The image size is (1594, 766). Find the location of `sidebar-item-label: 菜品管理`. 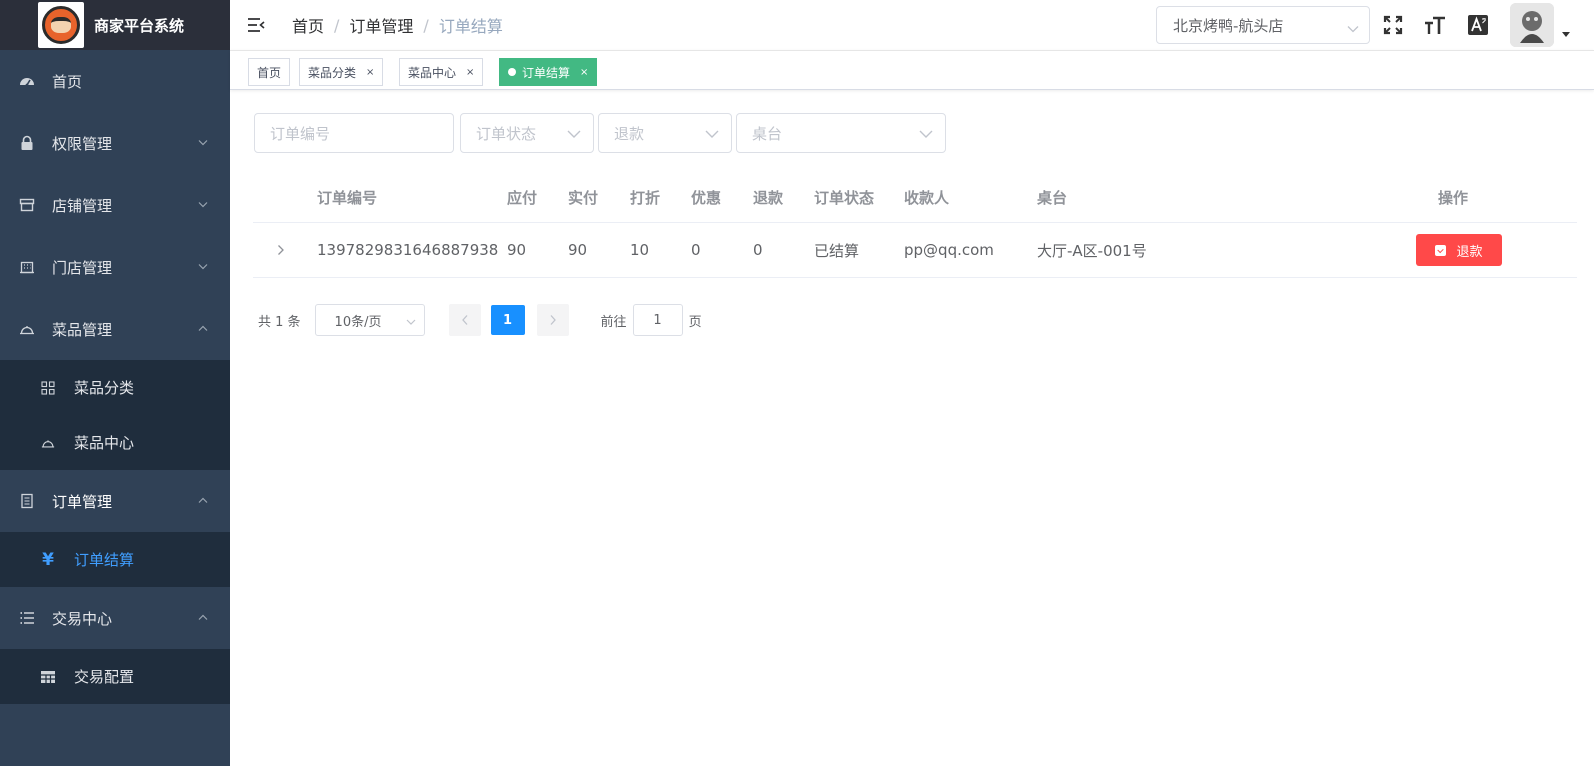

sidebar-item-label: 菜品管理 is located at coordinates (82, 329).